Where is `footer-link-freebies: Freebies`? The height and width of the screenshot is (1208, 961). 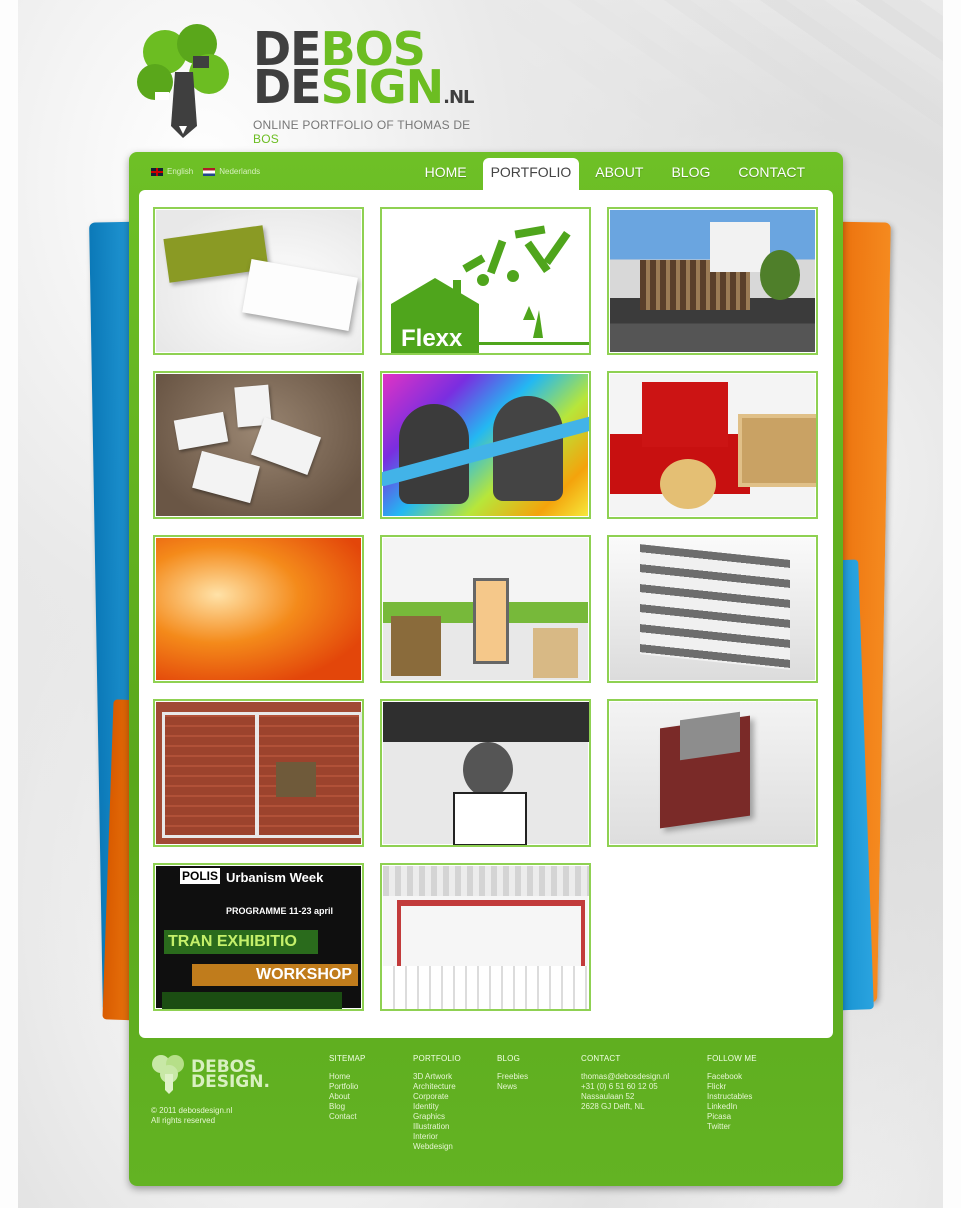
footer-link-freebies: Freebies is located at coordinates (512, 1077).